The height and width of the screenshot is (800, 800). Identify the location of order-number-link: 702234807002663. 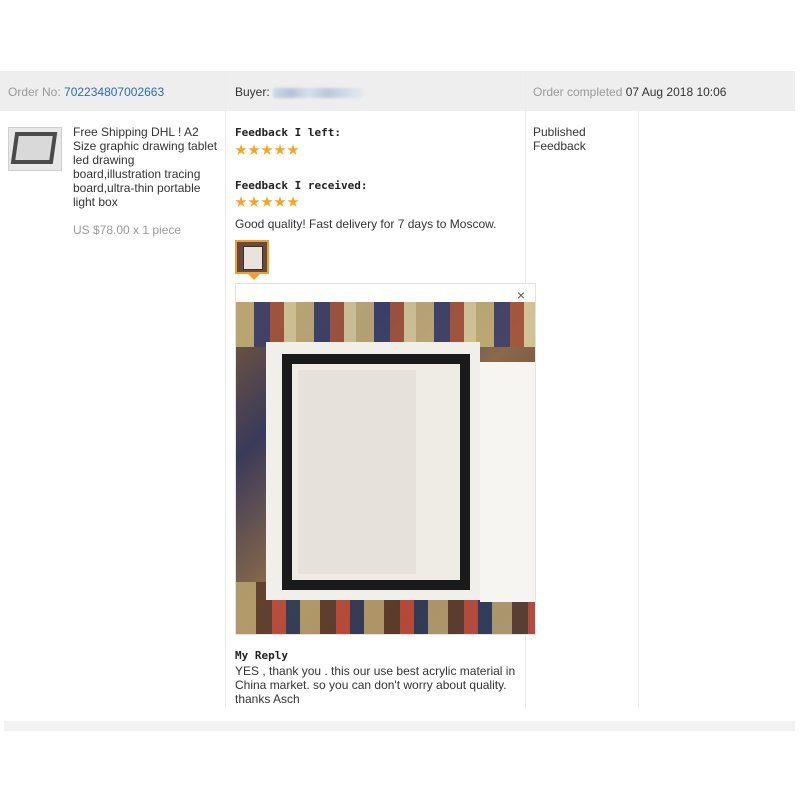
(114, 92).